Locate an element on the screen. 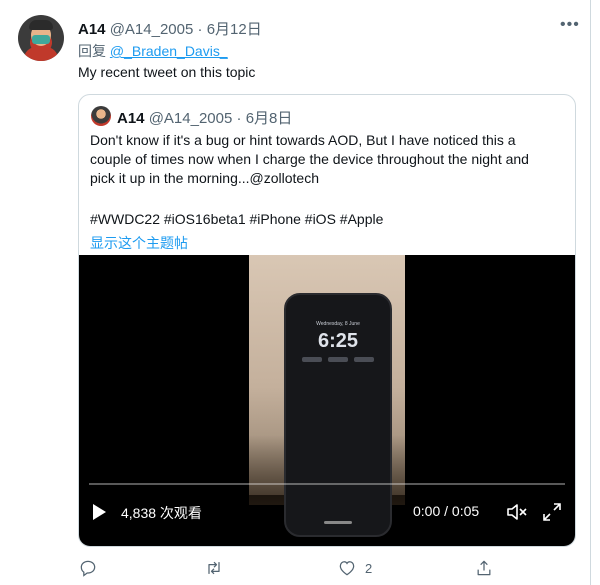 The width and height of the screenshot is (600, 585). reply-context: 回复 @_Braden_Davis_ is located at coordinates (153, 51).